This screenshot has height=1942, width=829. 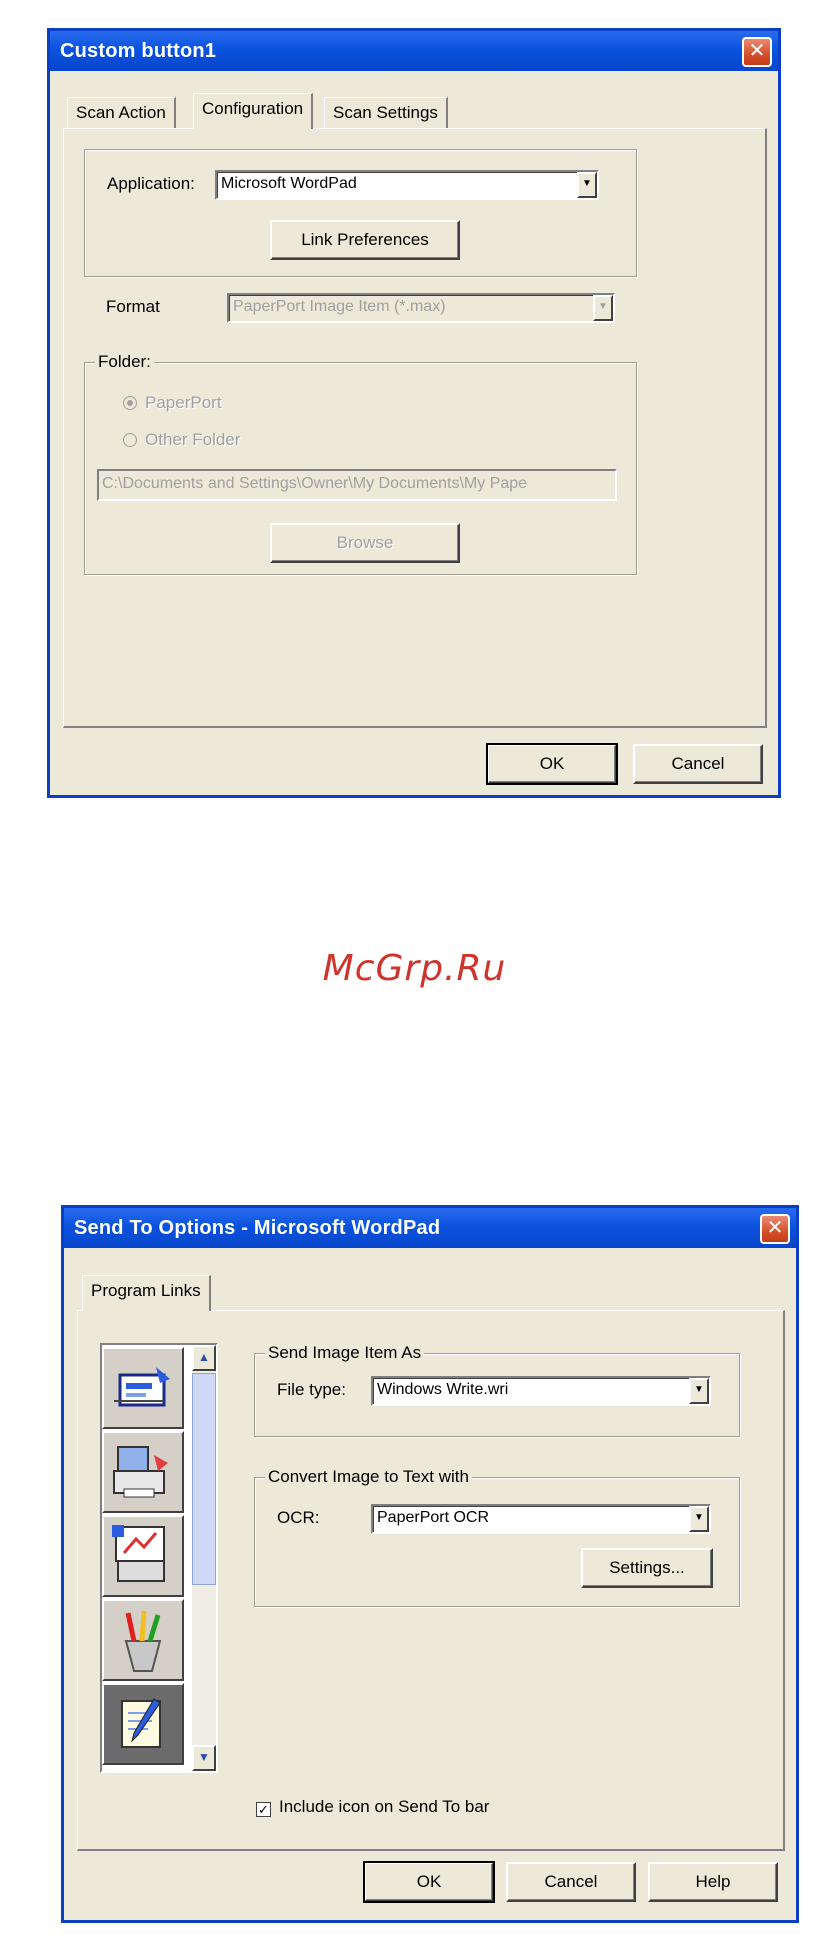 I want to click on tab-label: Program Links, so click(x=146, y=1290).